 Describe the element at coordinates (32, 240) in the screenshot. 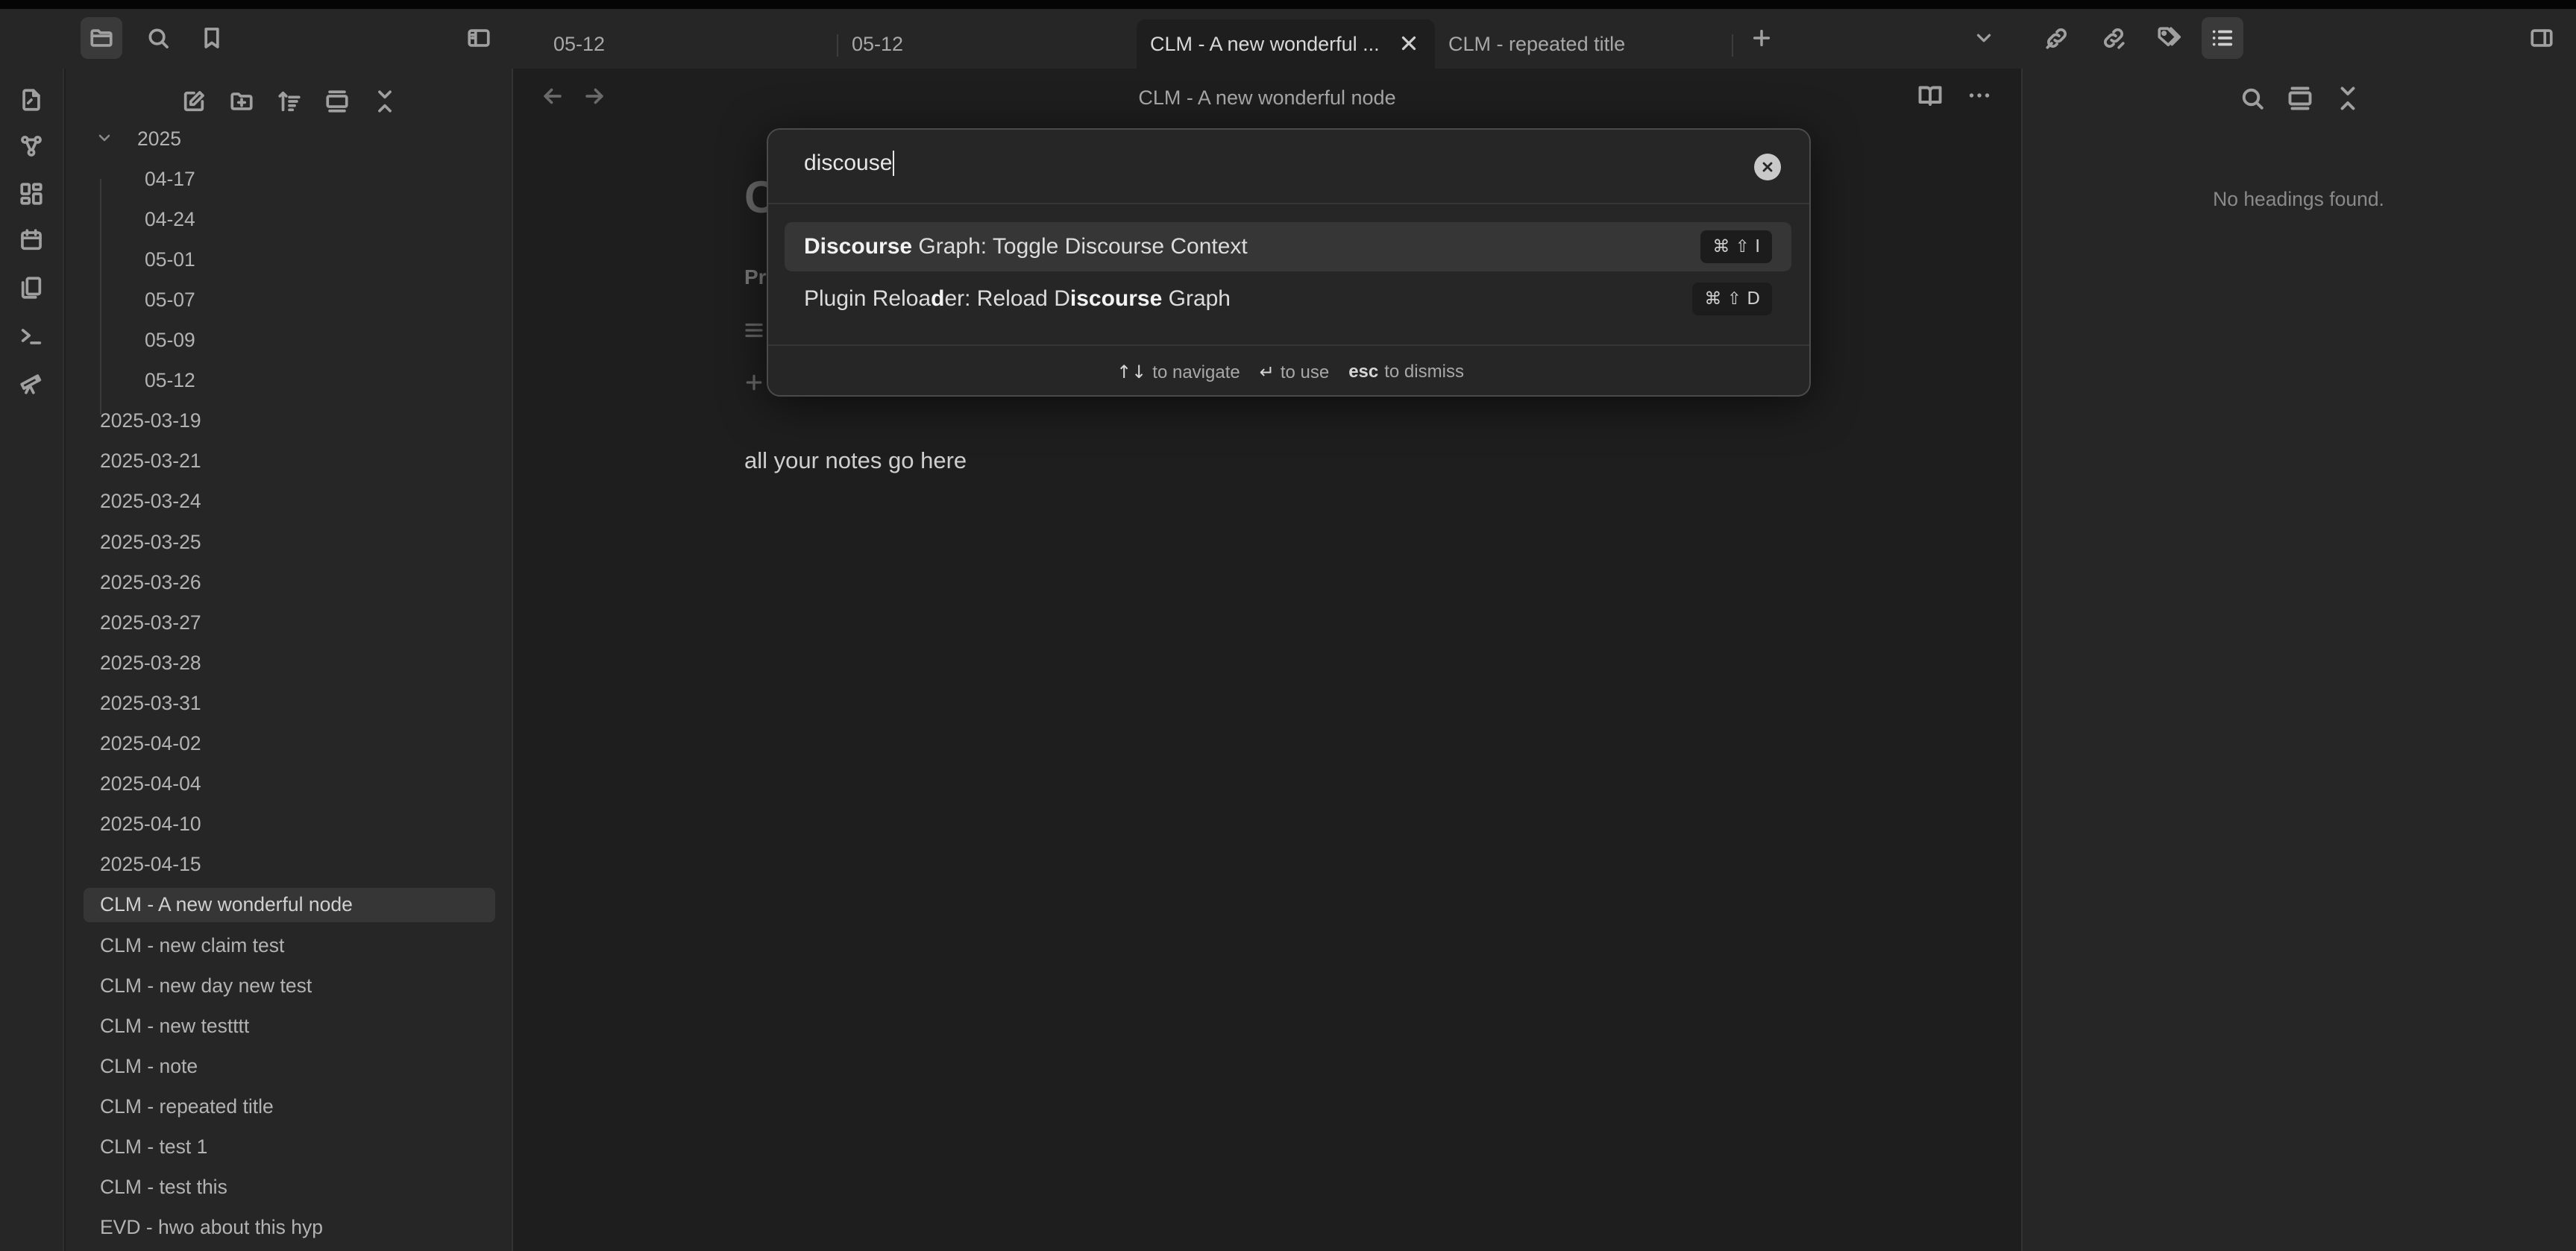

I see `calendar-icon` at that location.